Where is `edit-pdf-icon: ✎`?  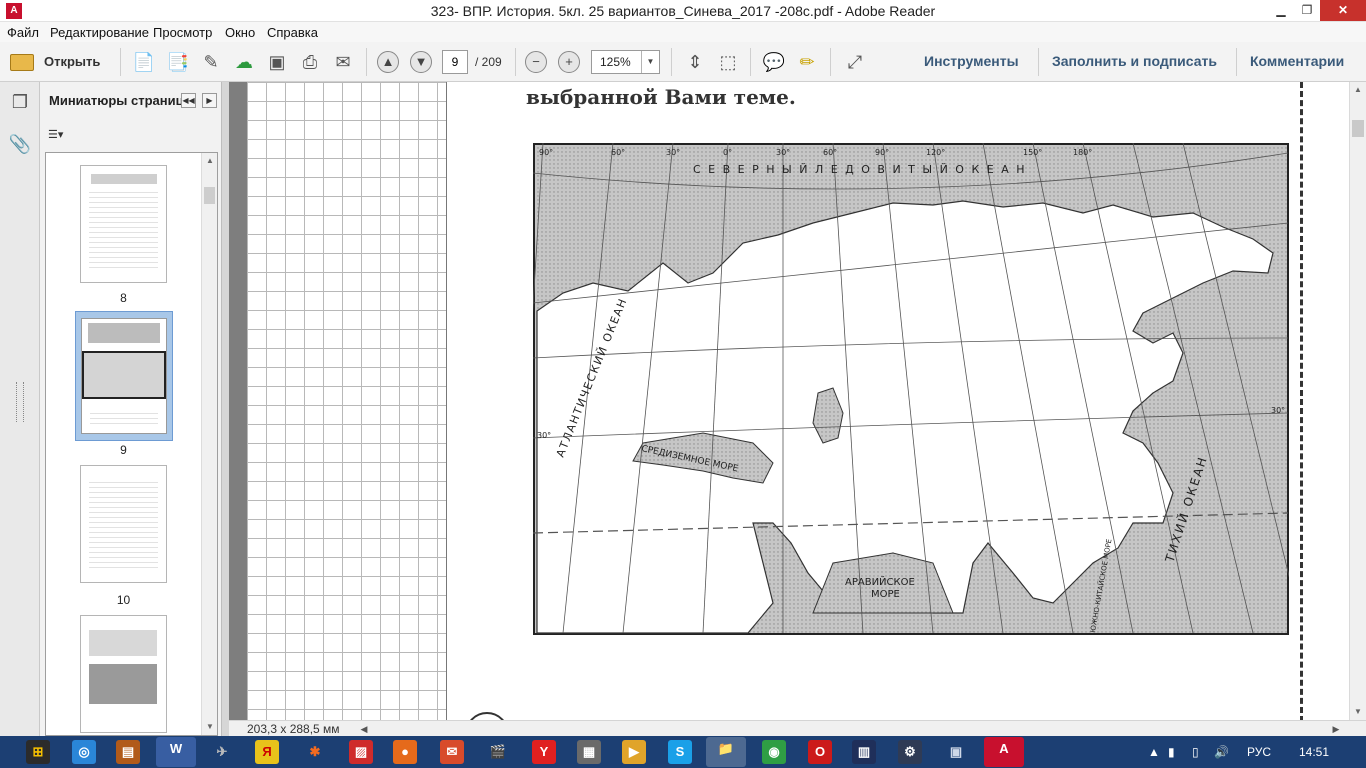
edit-pdf-icon: ✎ is located at coordinates (211, 62).